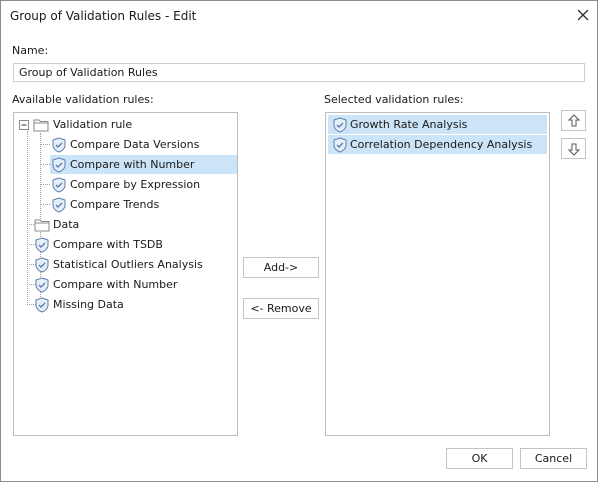  What do you see at coordinates (115, 204) in the screenshot?
I see `tree-item-label: Compare Trends` at bounding box center [115, 204].